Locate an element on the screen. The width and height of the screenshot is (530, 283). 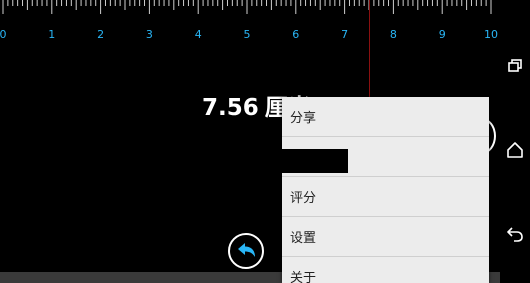
home-button is located at coordinates (515, 150).